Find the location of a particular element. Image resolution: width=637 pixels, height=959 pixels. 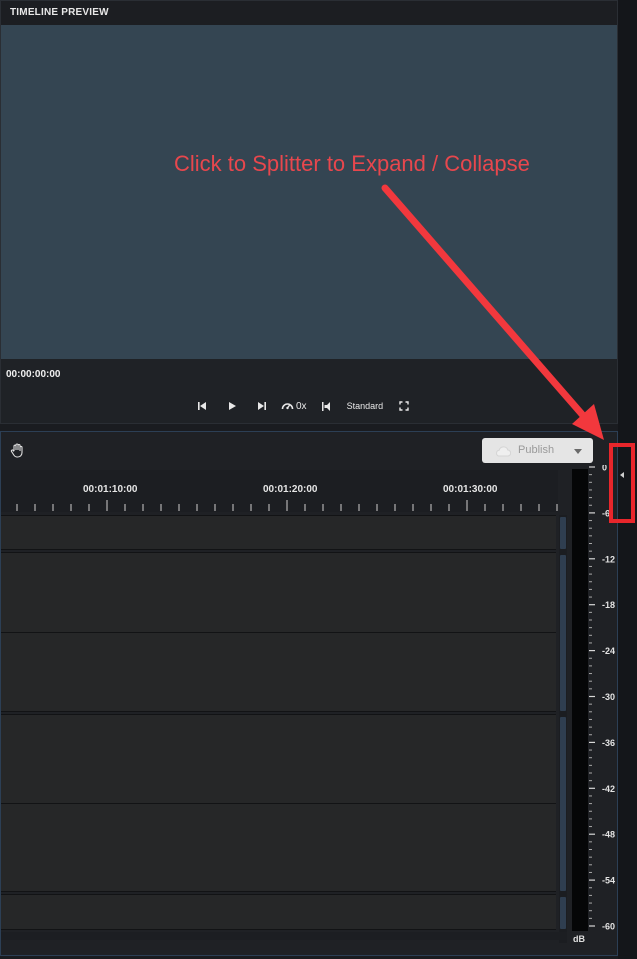

skip-back-icon is located at coordinates (202, 406).